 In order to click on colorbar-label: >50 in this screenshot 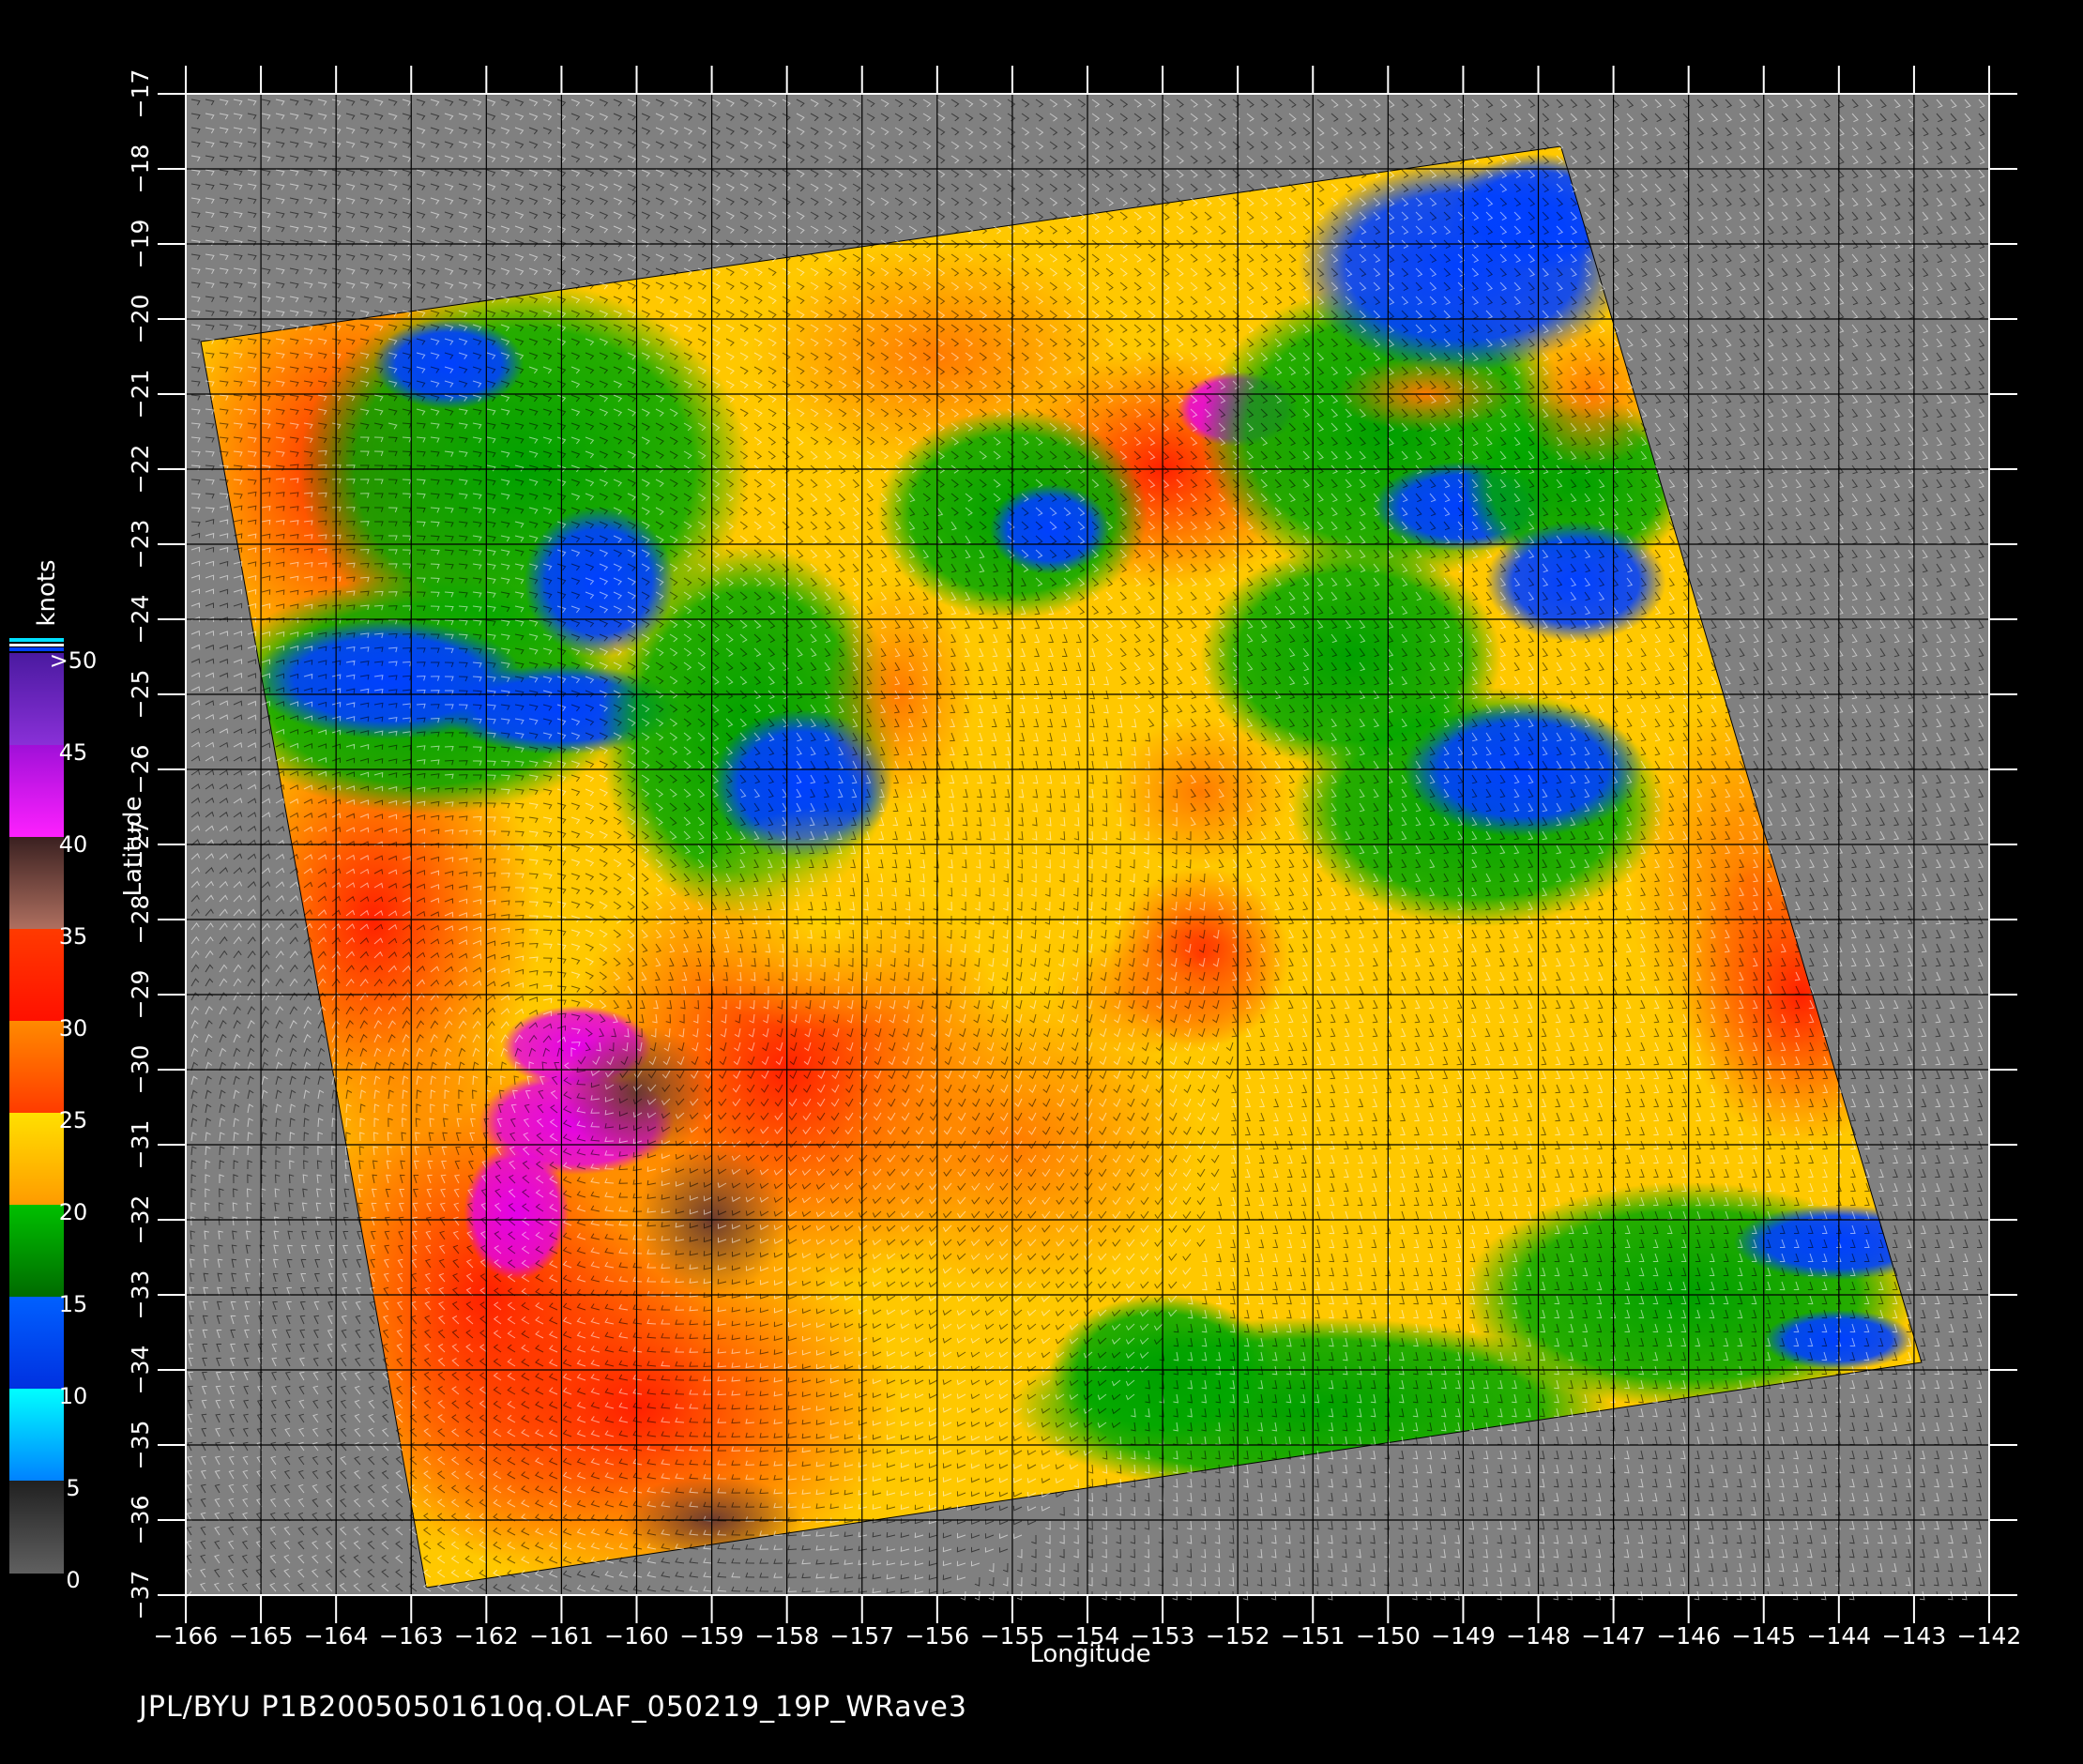, I will do `click(74, 660)`.